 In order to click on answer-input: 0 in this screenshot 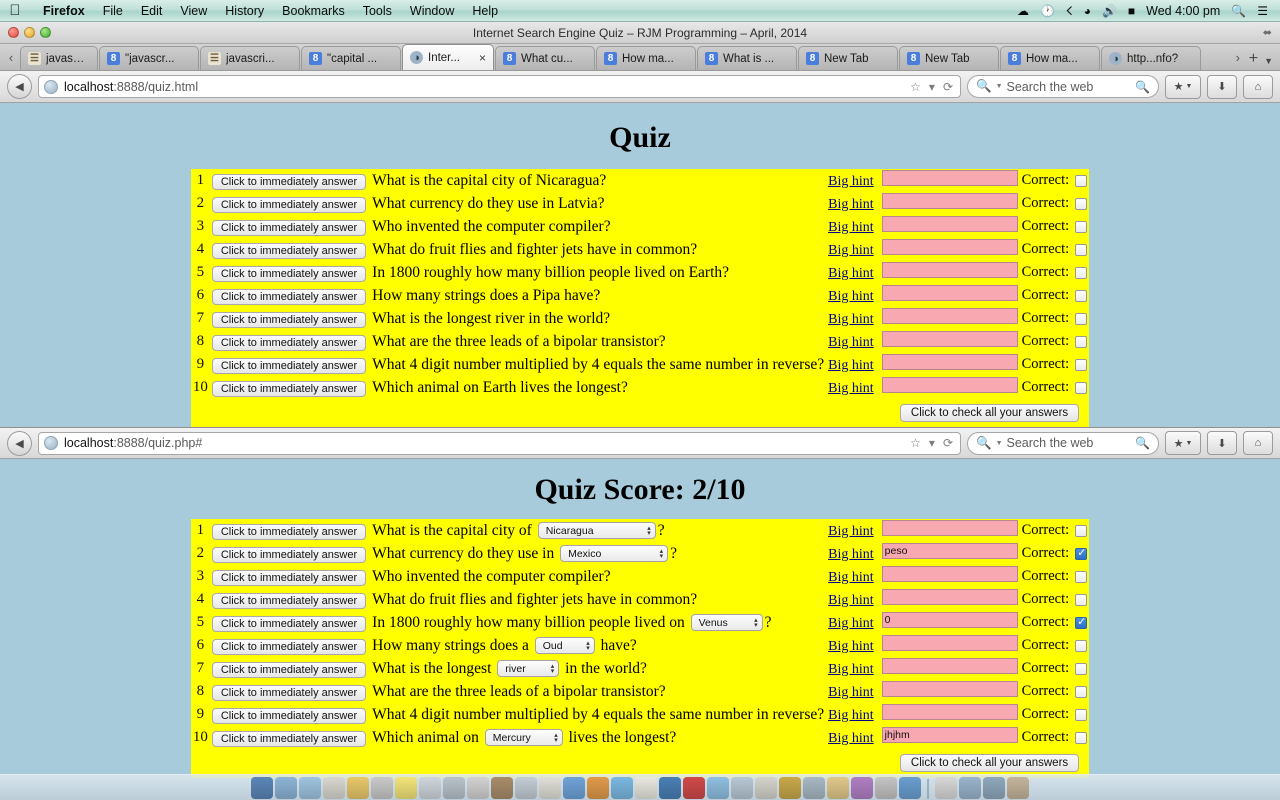, I will do `click(949, 620)`.